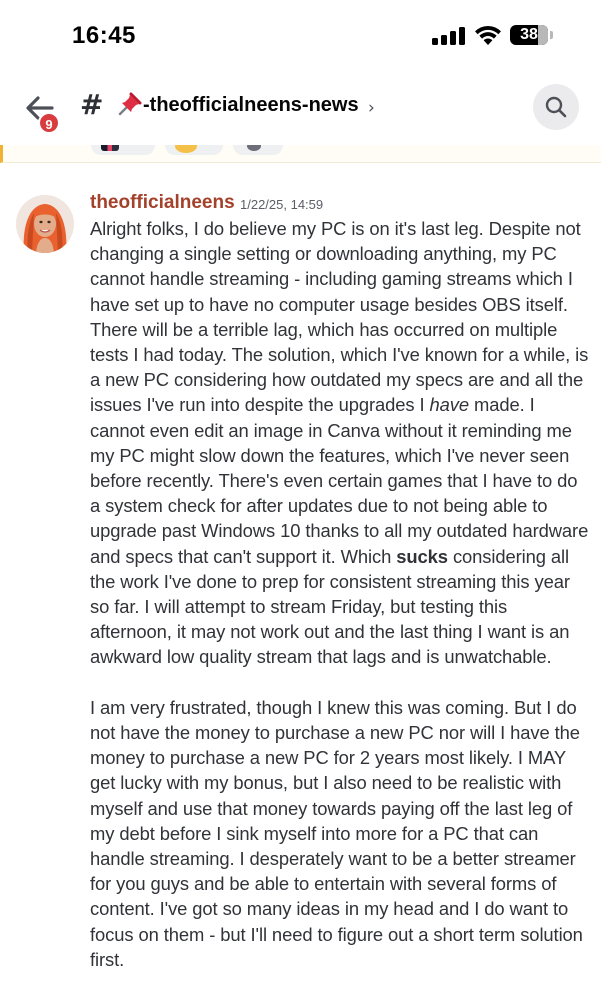  I want to click on battery-level-text: 38, so click(529, 34).